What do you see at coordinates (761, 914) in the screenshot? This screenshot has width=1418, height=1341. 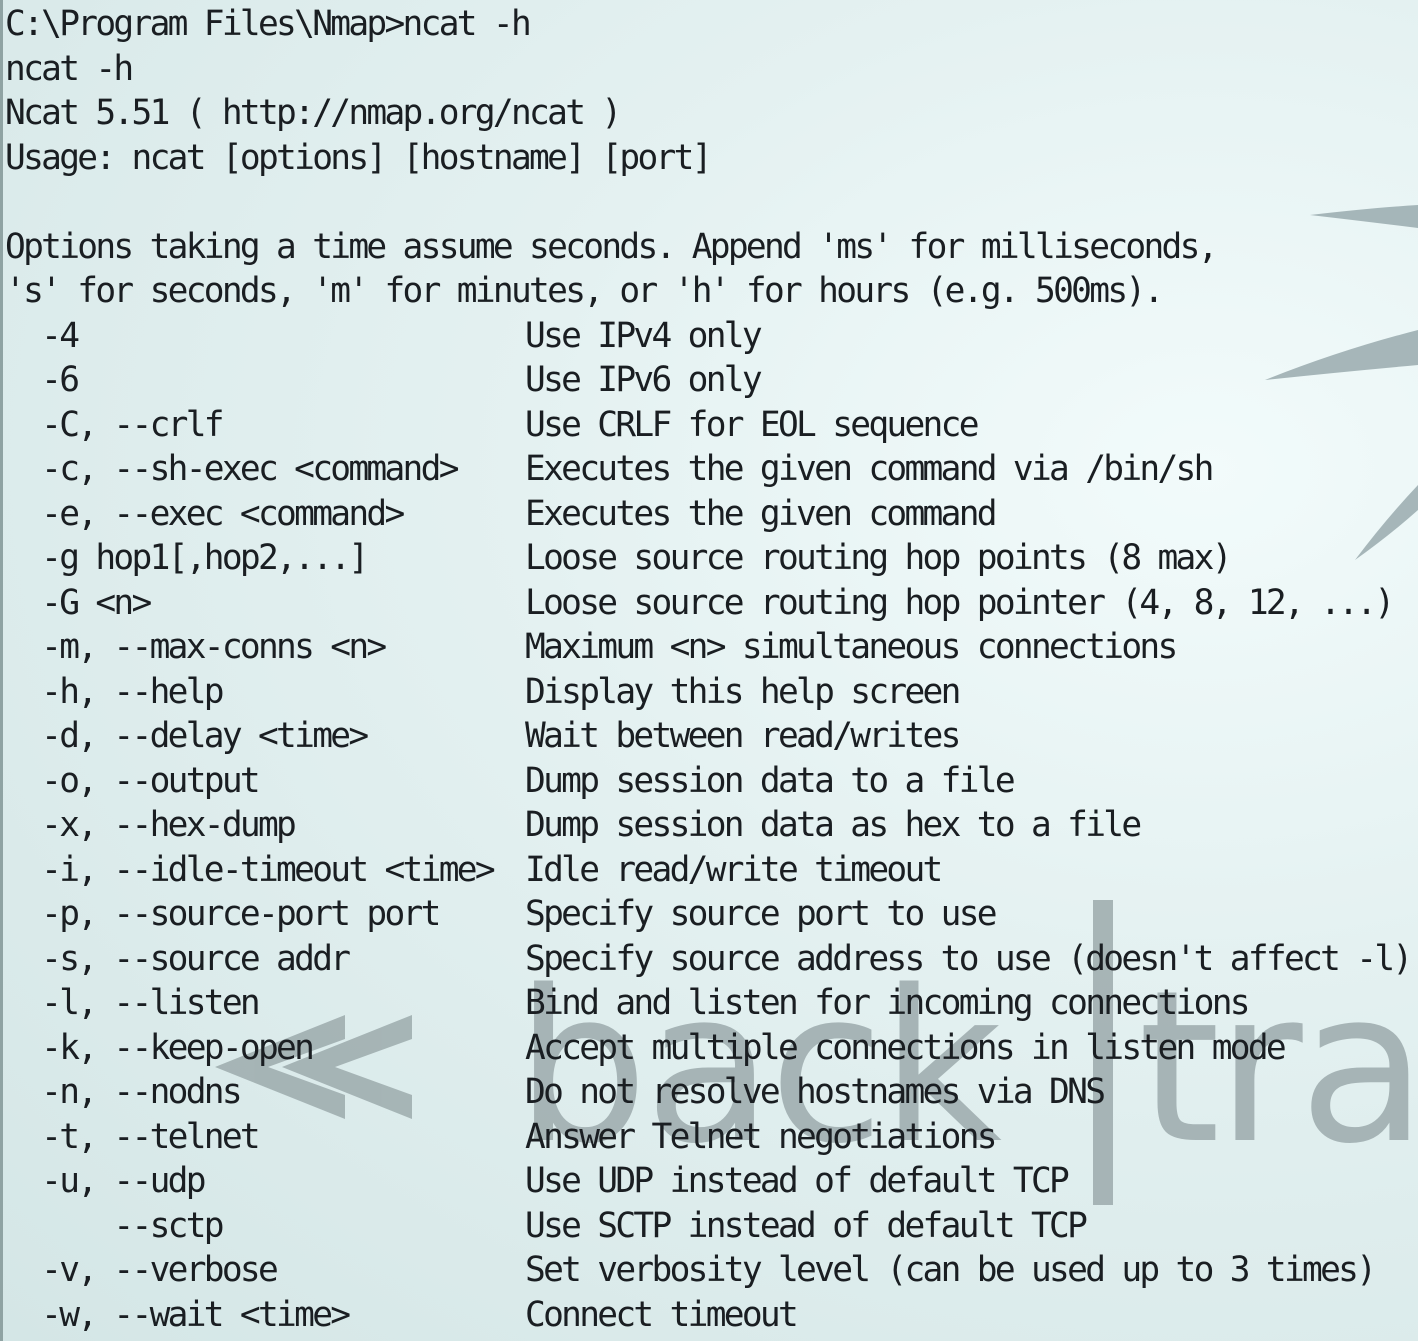 I see `option-description: Specify source port to use` at bounding box center [761, 914].